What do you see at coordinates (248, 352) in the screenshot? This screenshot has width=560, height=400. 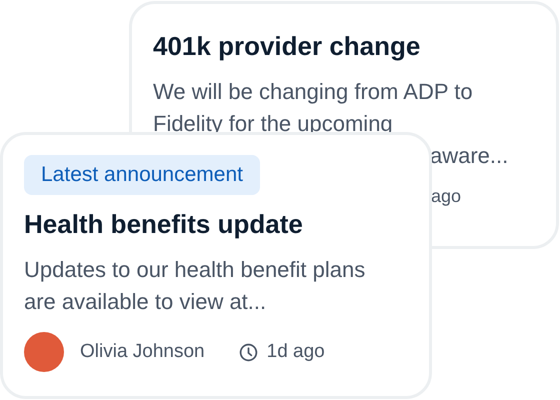 I see `clock-icon` at bounding box center [248, 352].